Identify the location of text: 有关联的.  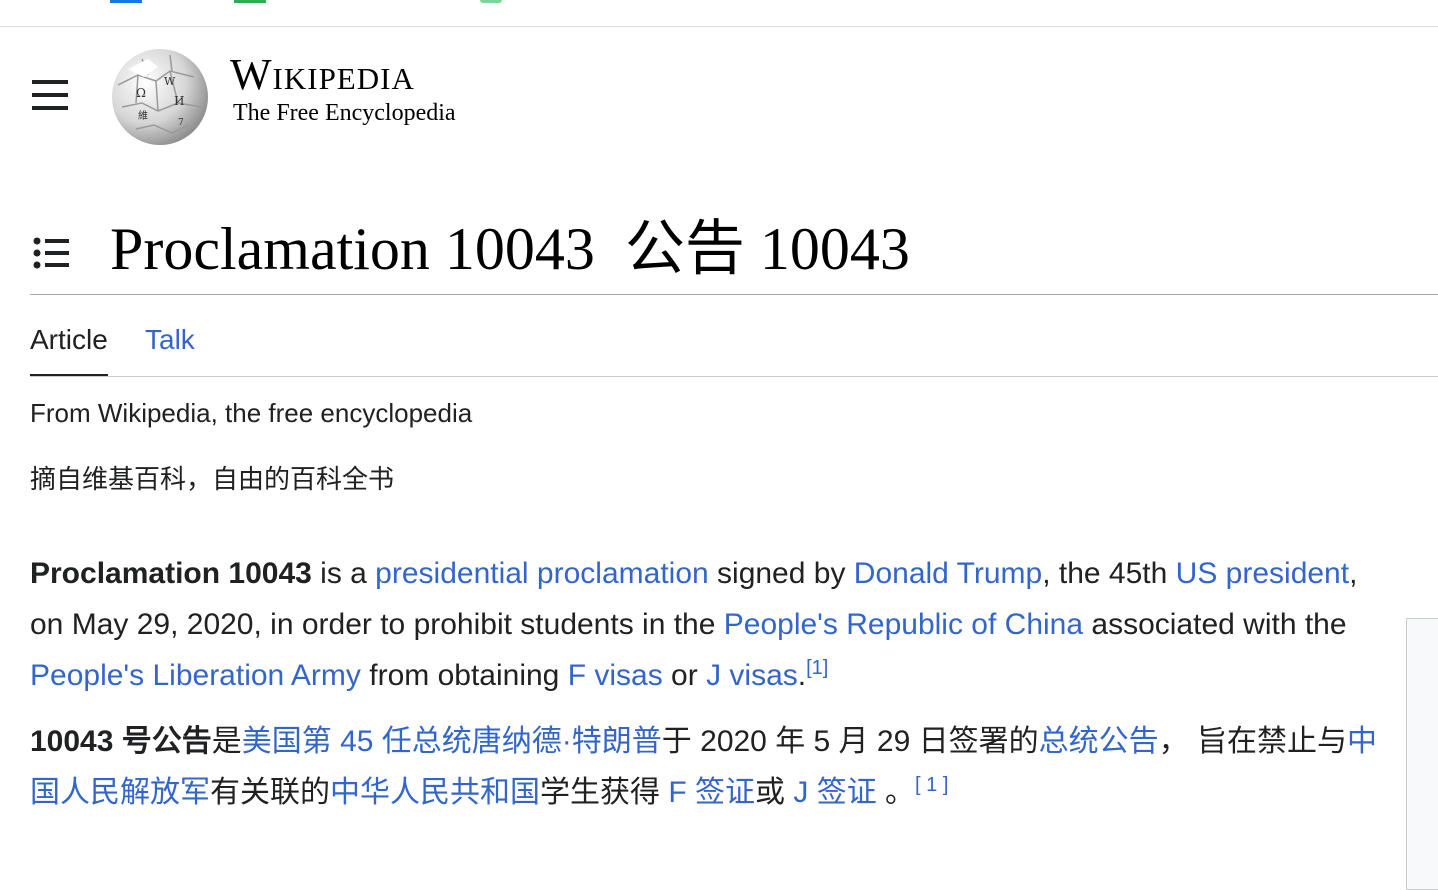
(270, 792).